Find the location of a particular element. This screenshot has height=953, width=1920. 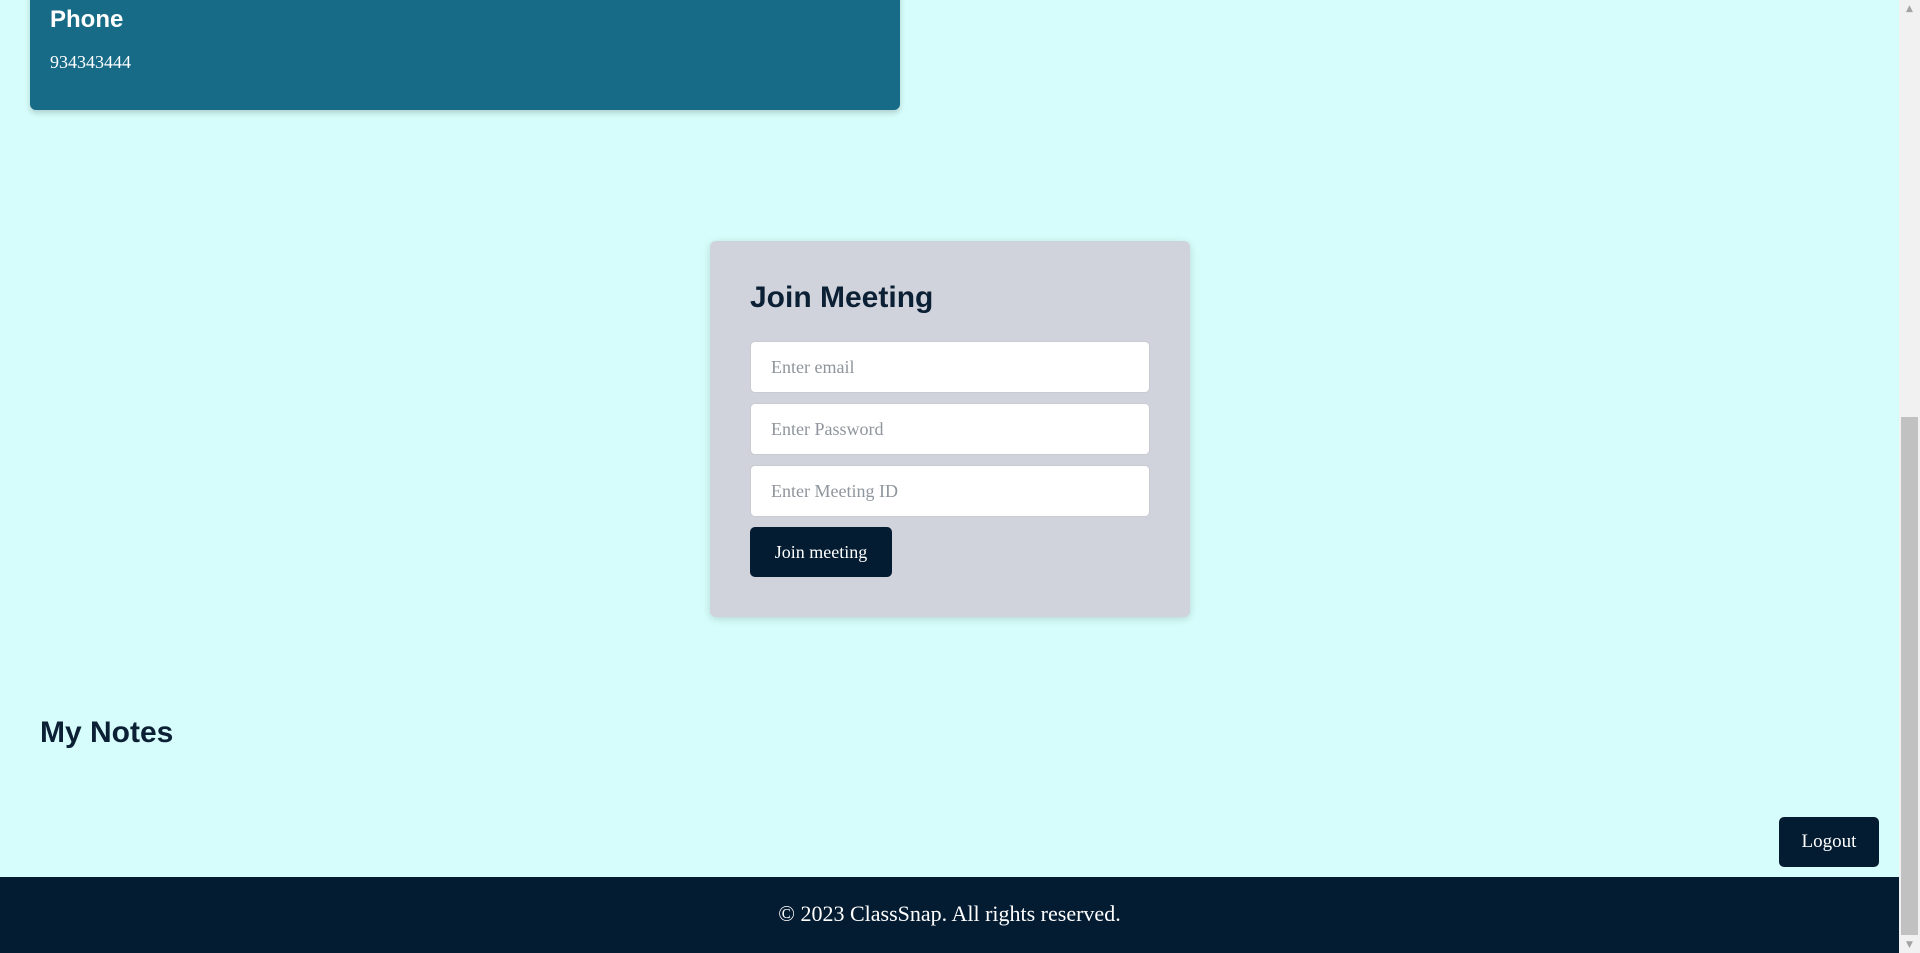

footer: © 2023 ClassSnap. All rights reserved. is located at coordinates (949, 915).